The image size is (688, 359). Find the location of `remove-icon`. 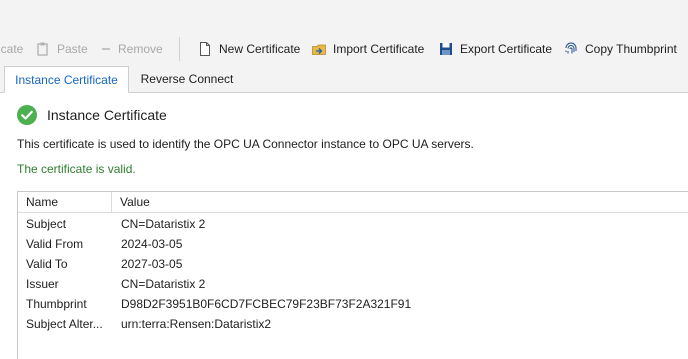

remove-icon is located at coordinates (106, 49).